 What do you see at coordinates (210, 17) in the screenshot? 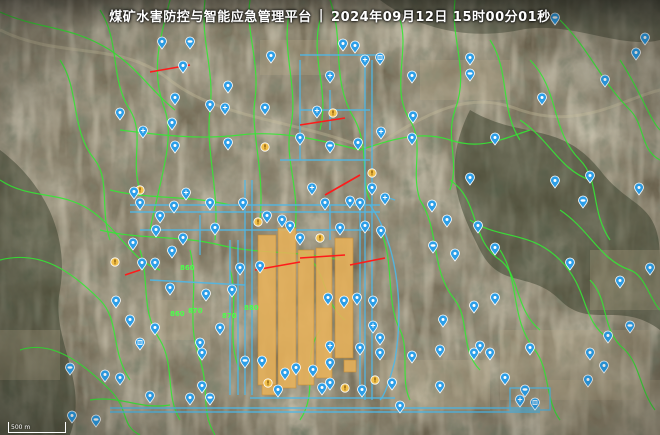
I see `platform-name: 煤矿水害防控与智能应急管理平台` at bounding box center [210, 17].